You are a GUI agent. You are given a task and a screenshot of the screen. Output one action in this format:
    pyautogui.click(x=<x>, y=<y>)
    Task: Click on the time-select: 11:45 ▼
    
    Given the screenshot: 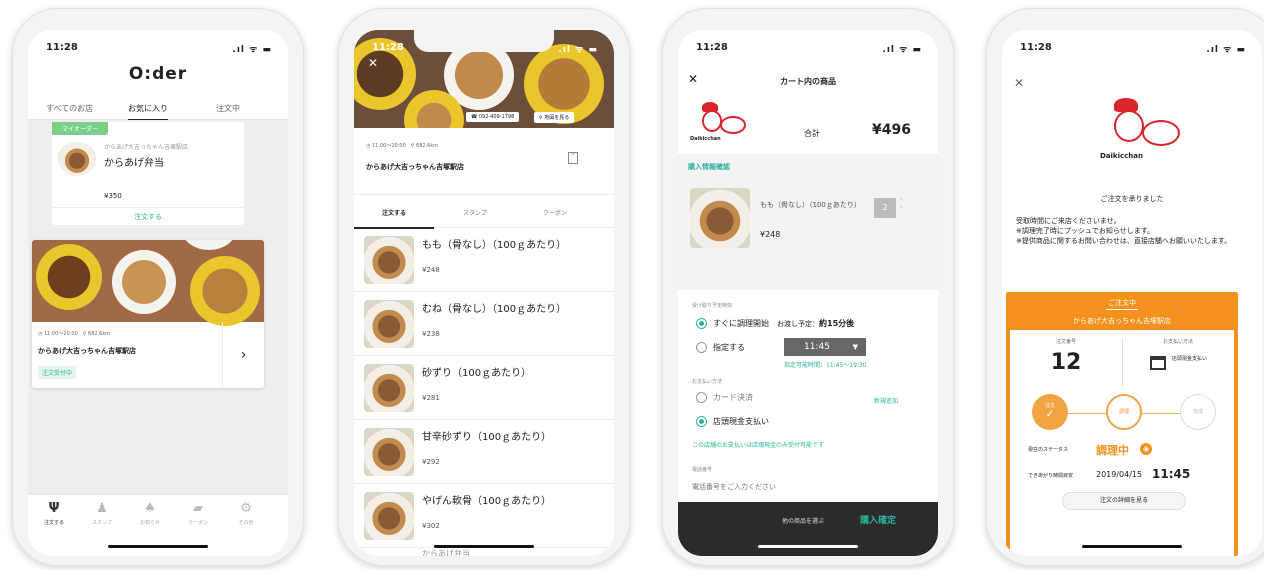 What is the action you would take?
    pyautogui.click(x=825, y=347)
    